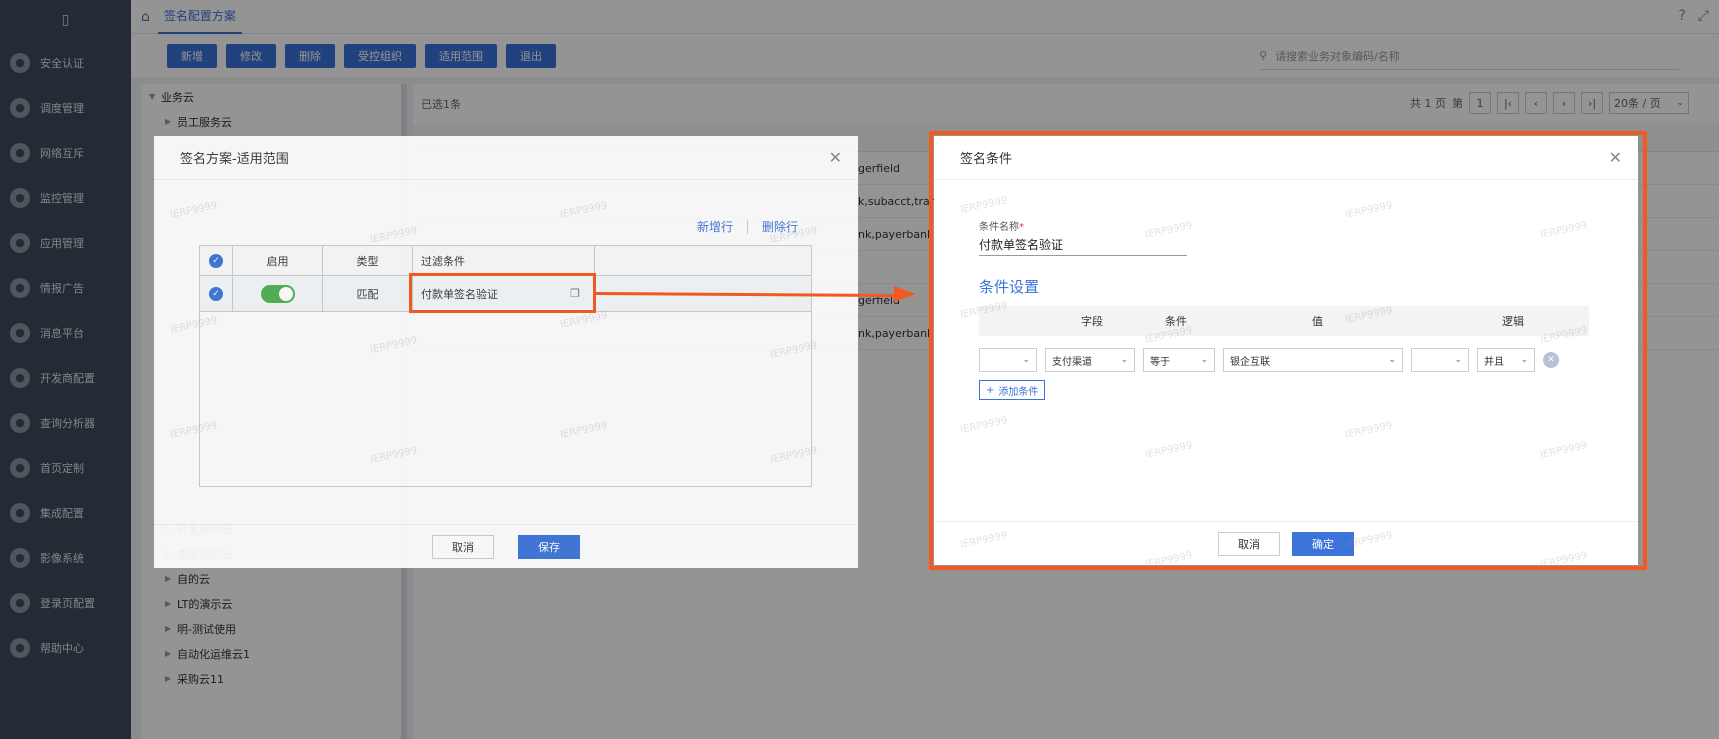 This screenshot has height=739, width=1719. What do you see at coordinates (216, 260) in the screenshot?
I see `select-all-checkbox: ✓` at bounding box center [216, 260].